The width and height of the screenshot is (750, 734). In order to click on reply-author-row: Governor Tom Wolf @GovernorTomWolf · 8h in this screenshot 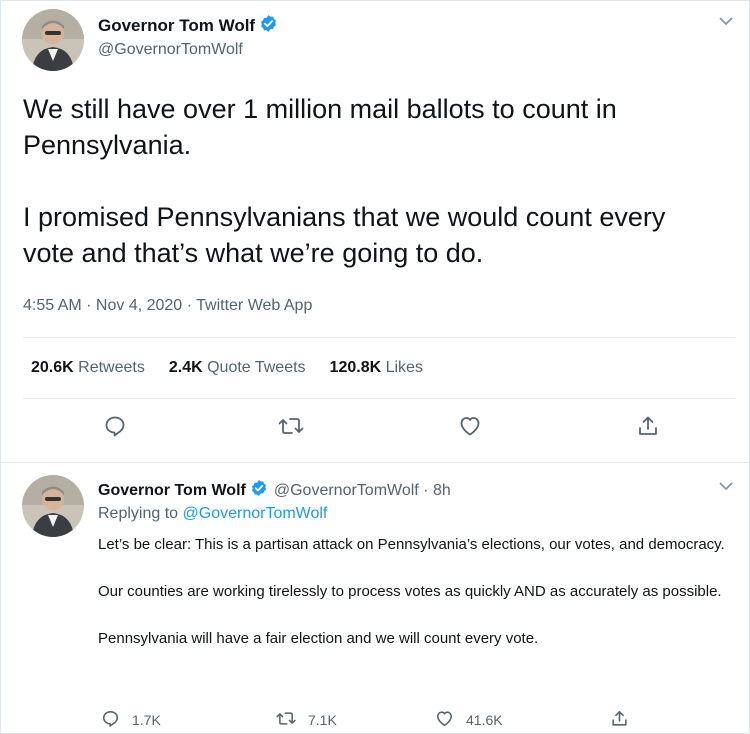, I will do `click(274, 490)`.